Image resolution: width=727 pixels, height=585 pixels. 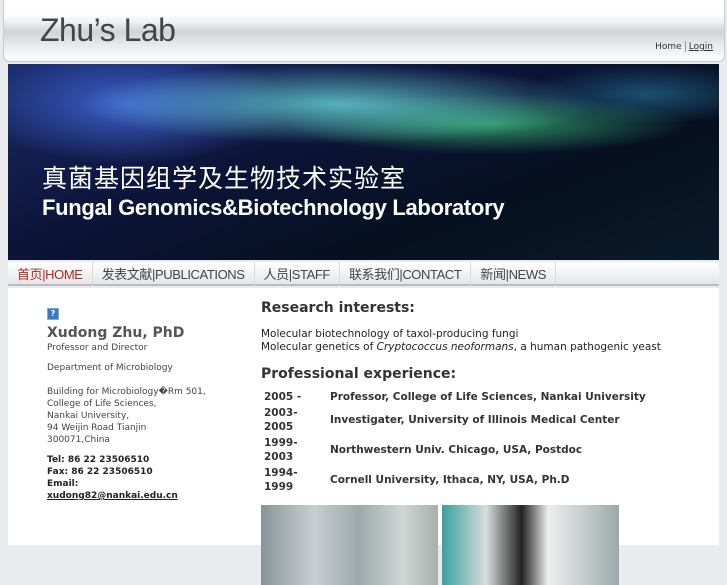 What do you see at coordinates (88, 416) in the screenshot?
I see `address-line: Nankai University,` at bounding box center [88, 416].